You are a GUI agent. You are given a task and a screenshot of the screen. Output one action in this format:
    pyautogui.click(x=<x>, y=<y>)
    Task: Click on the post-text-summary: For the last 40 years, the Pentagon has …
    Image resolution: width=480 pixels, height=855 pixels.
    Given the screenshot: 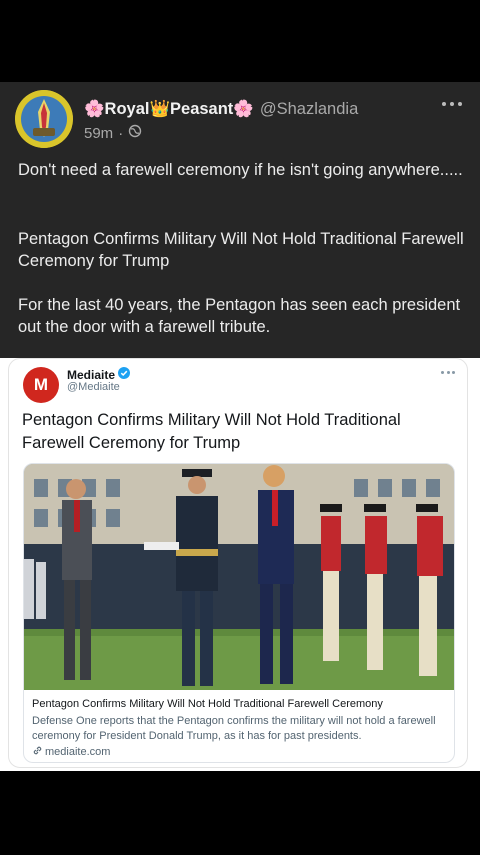 What is the action you would take?
    pyautogui.click(x=239, y=316)
    